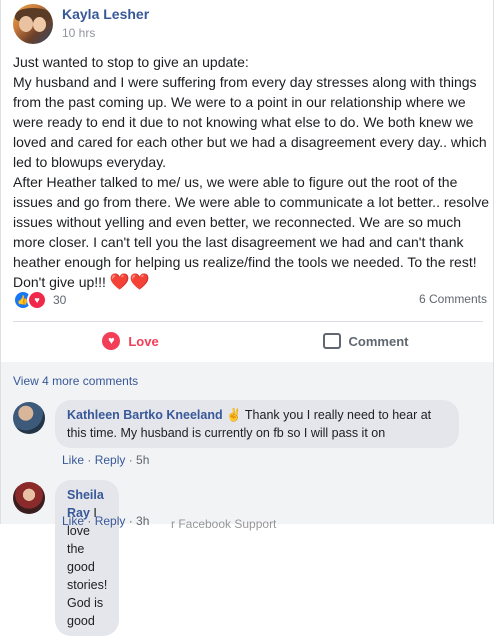  I want to click on comment-meta: Like · Reply · 5h, so click(106, 460).